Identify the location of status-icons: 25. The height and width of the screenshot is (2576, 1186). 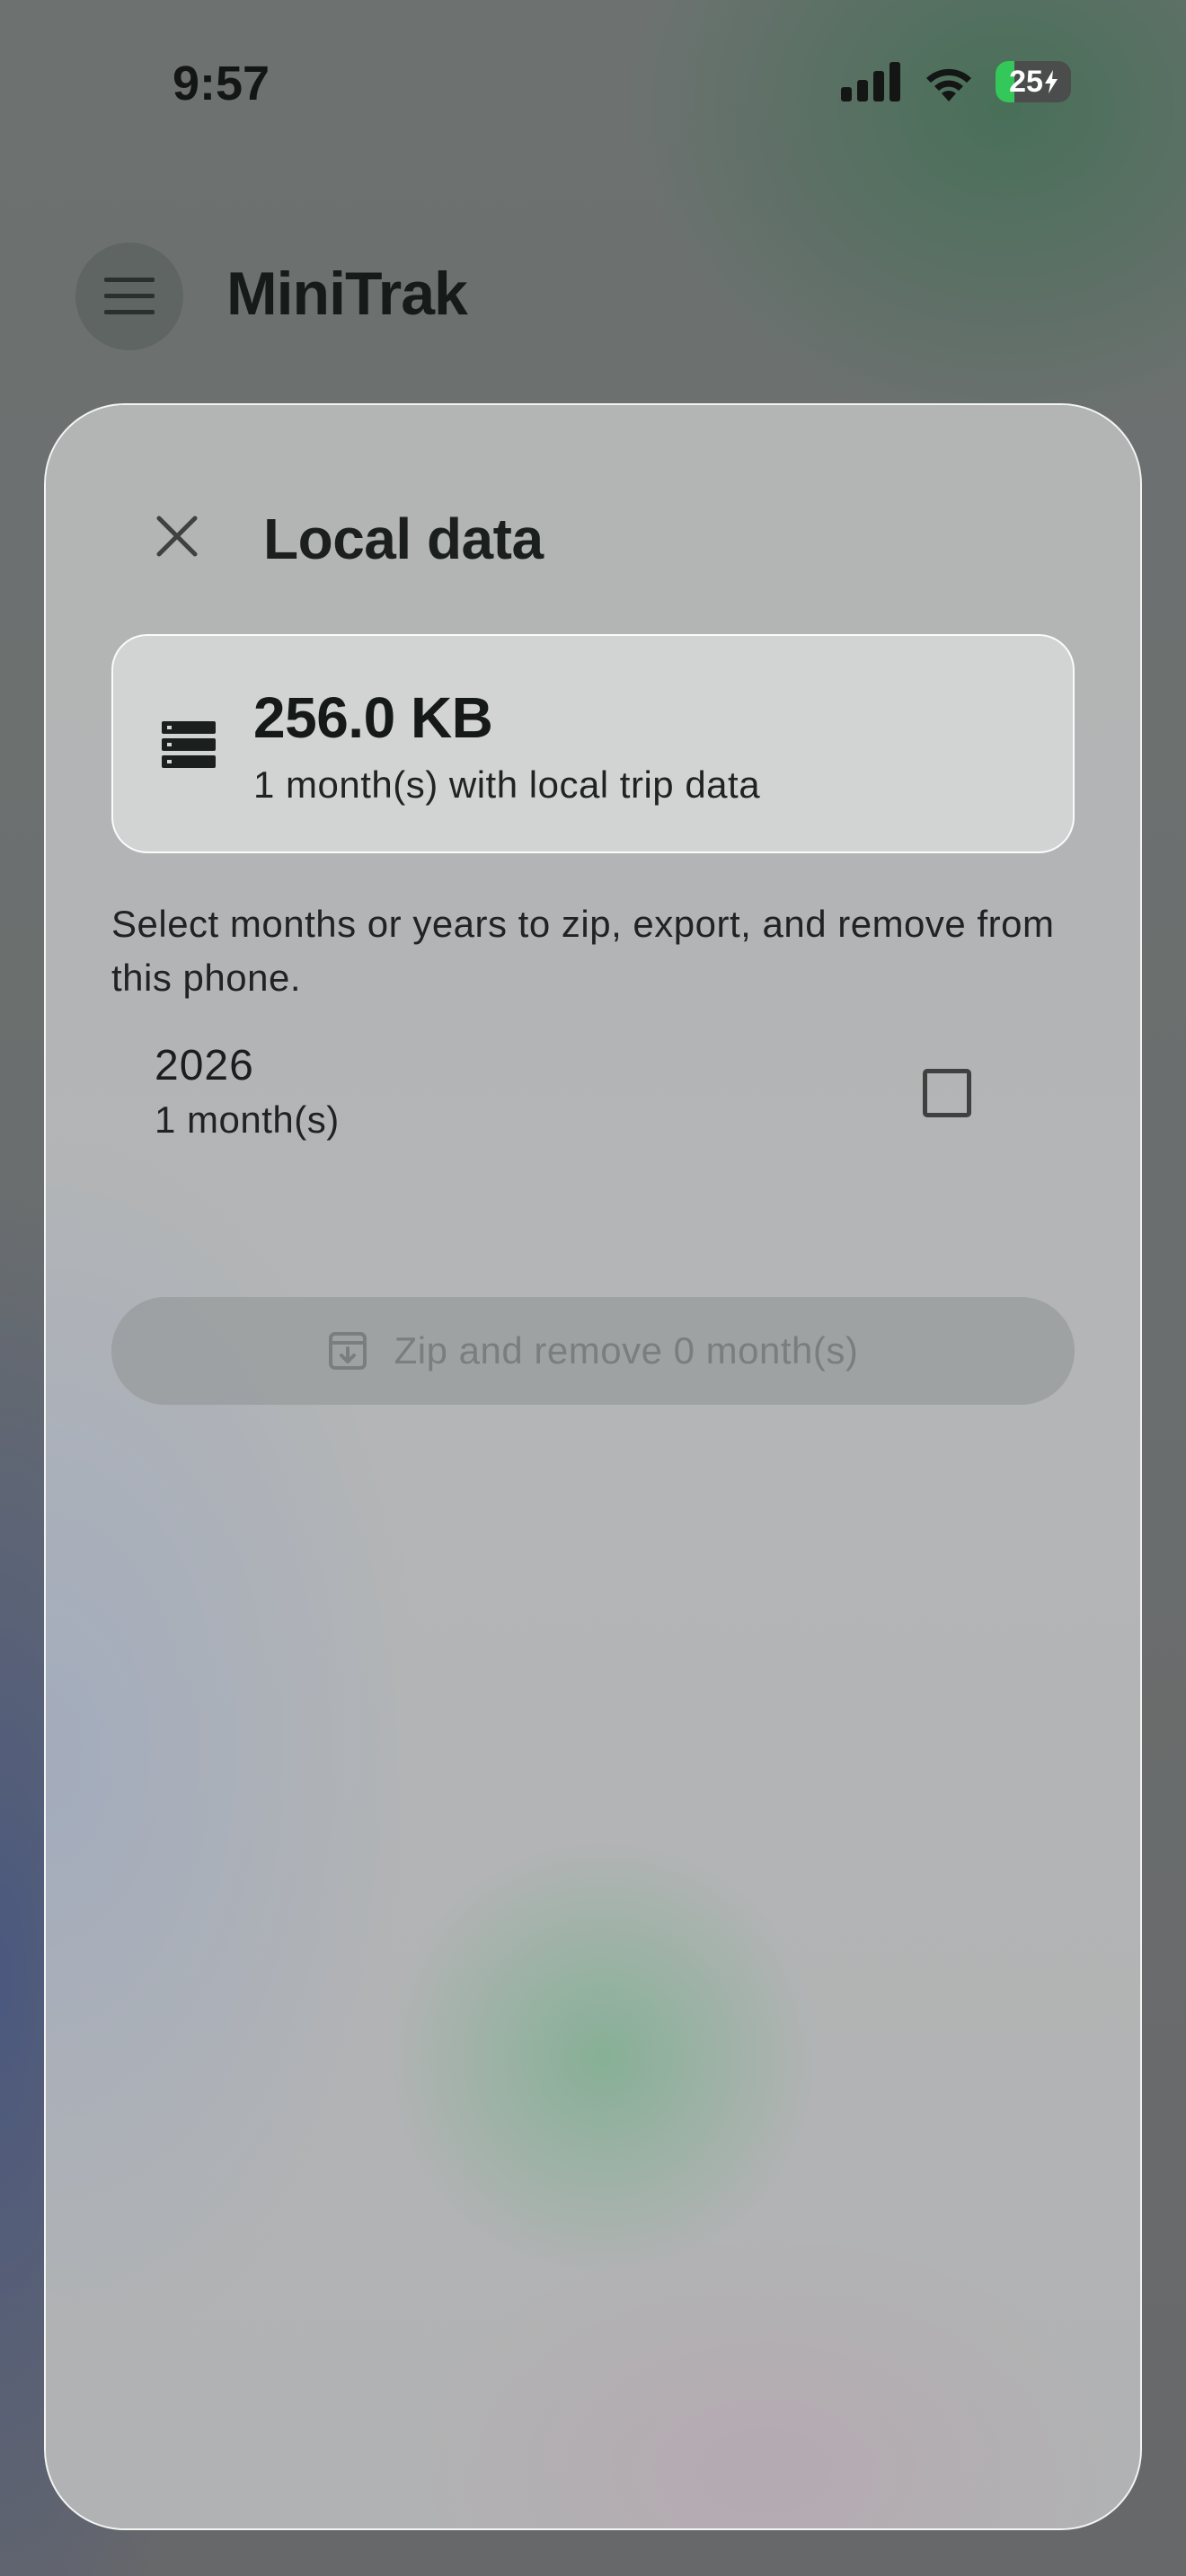
(956, 81).